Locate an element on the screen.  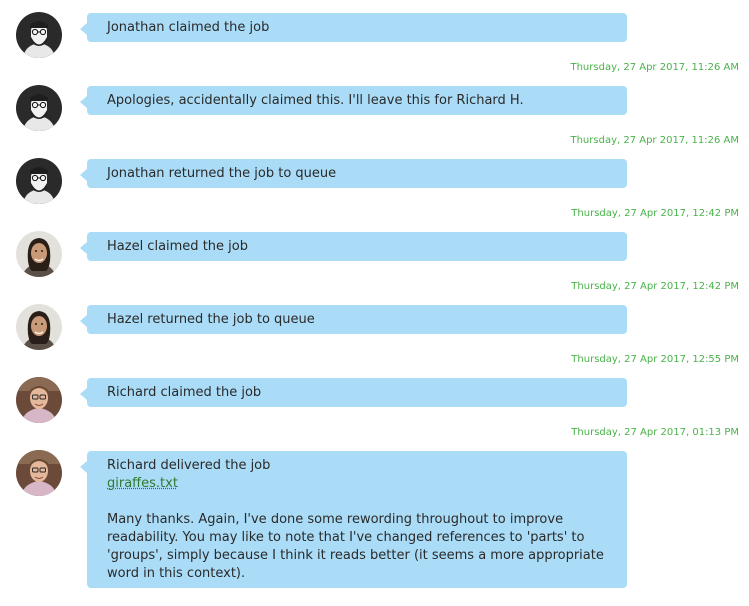
message-text: Hazel claimed the job is located at coordinates (177, 246).